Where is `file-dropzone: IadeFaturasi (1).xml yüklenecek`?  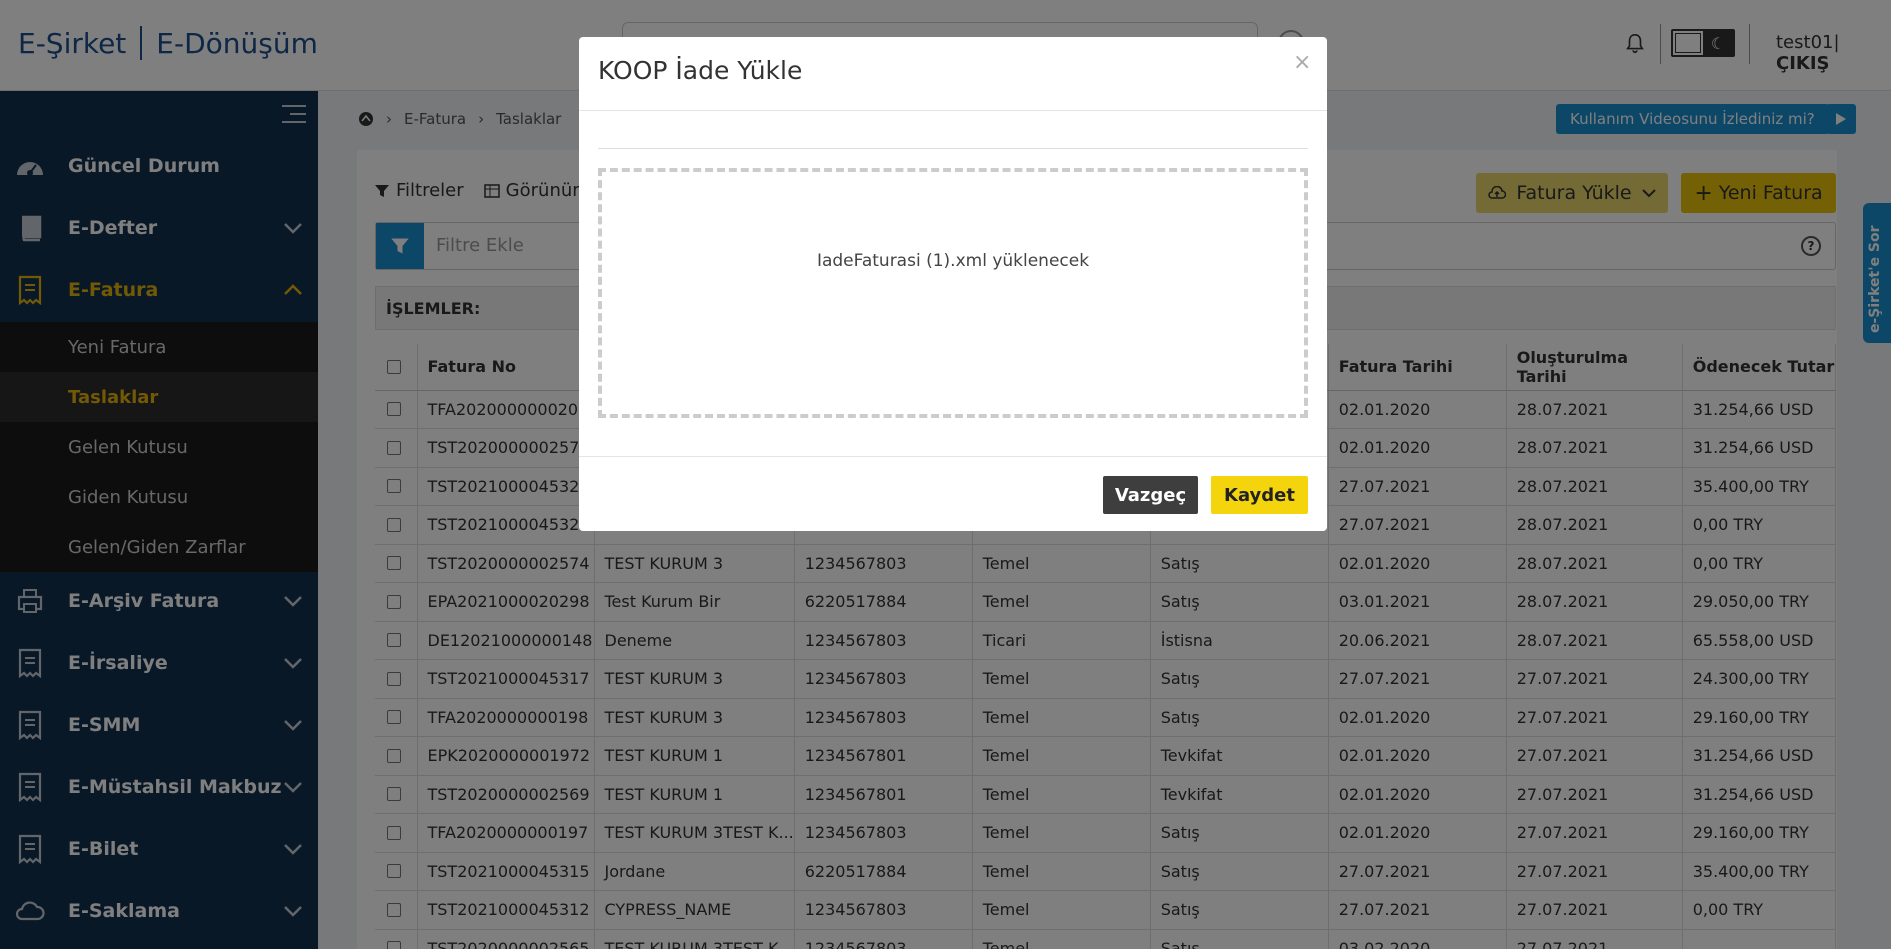 file-dropzone: IadeFaturasi (1).xml yüklenecek is located at coordinates (953, 293).